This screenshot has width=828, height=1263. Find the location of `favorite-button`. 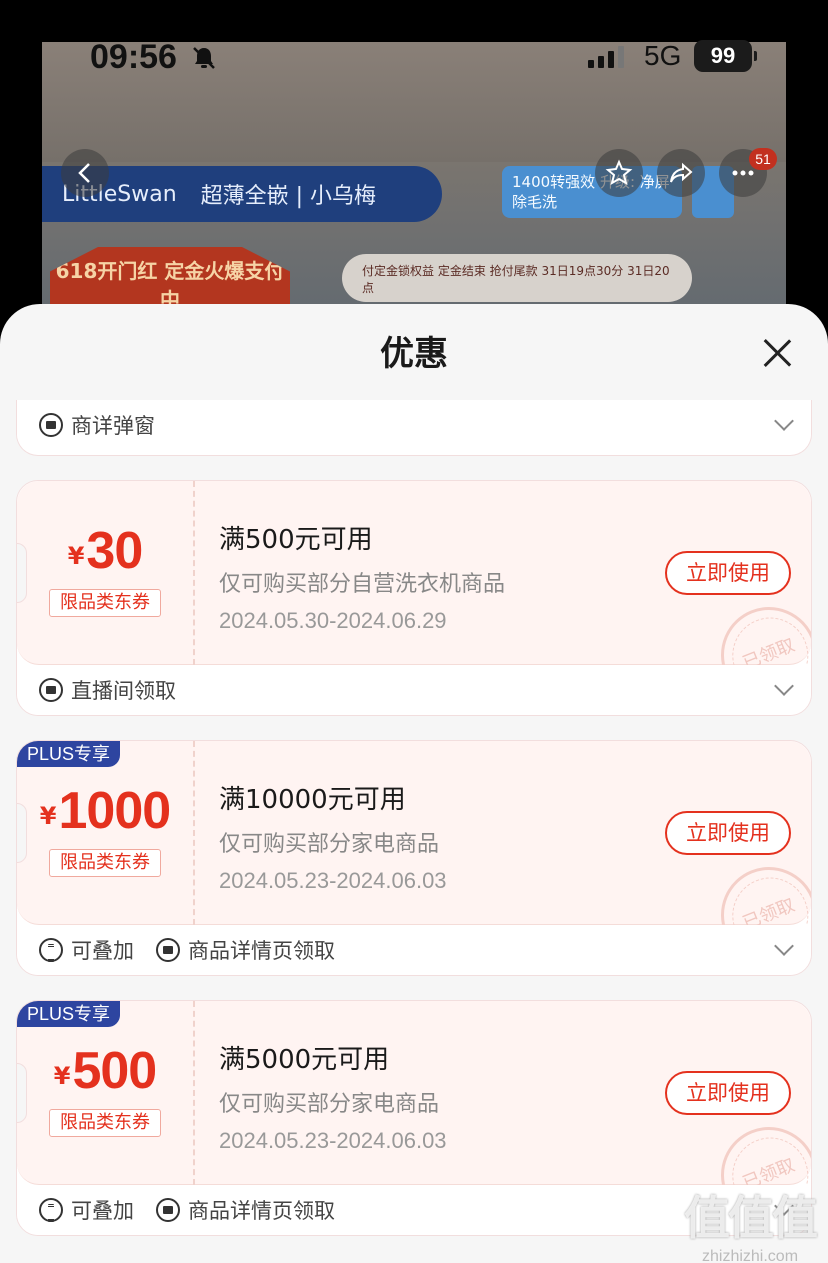

favorite-button is located at coordinates (619, 173).